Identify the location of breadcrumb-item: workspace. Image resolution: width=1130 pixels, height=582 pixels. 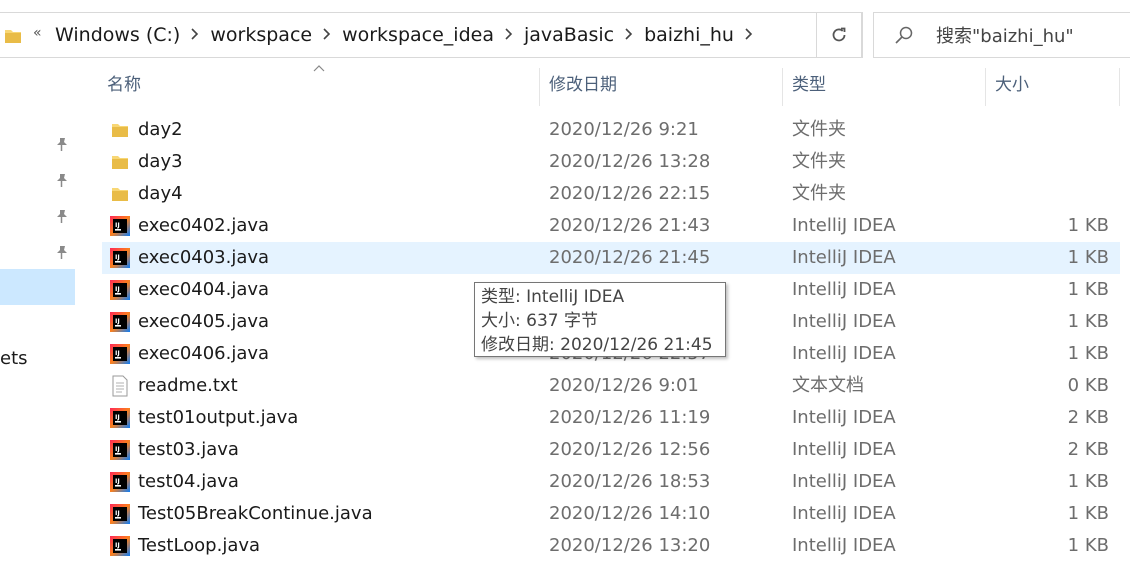
(261, 35).